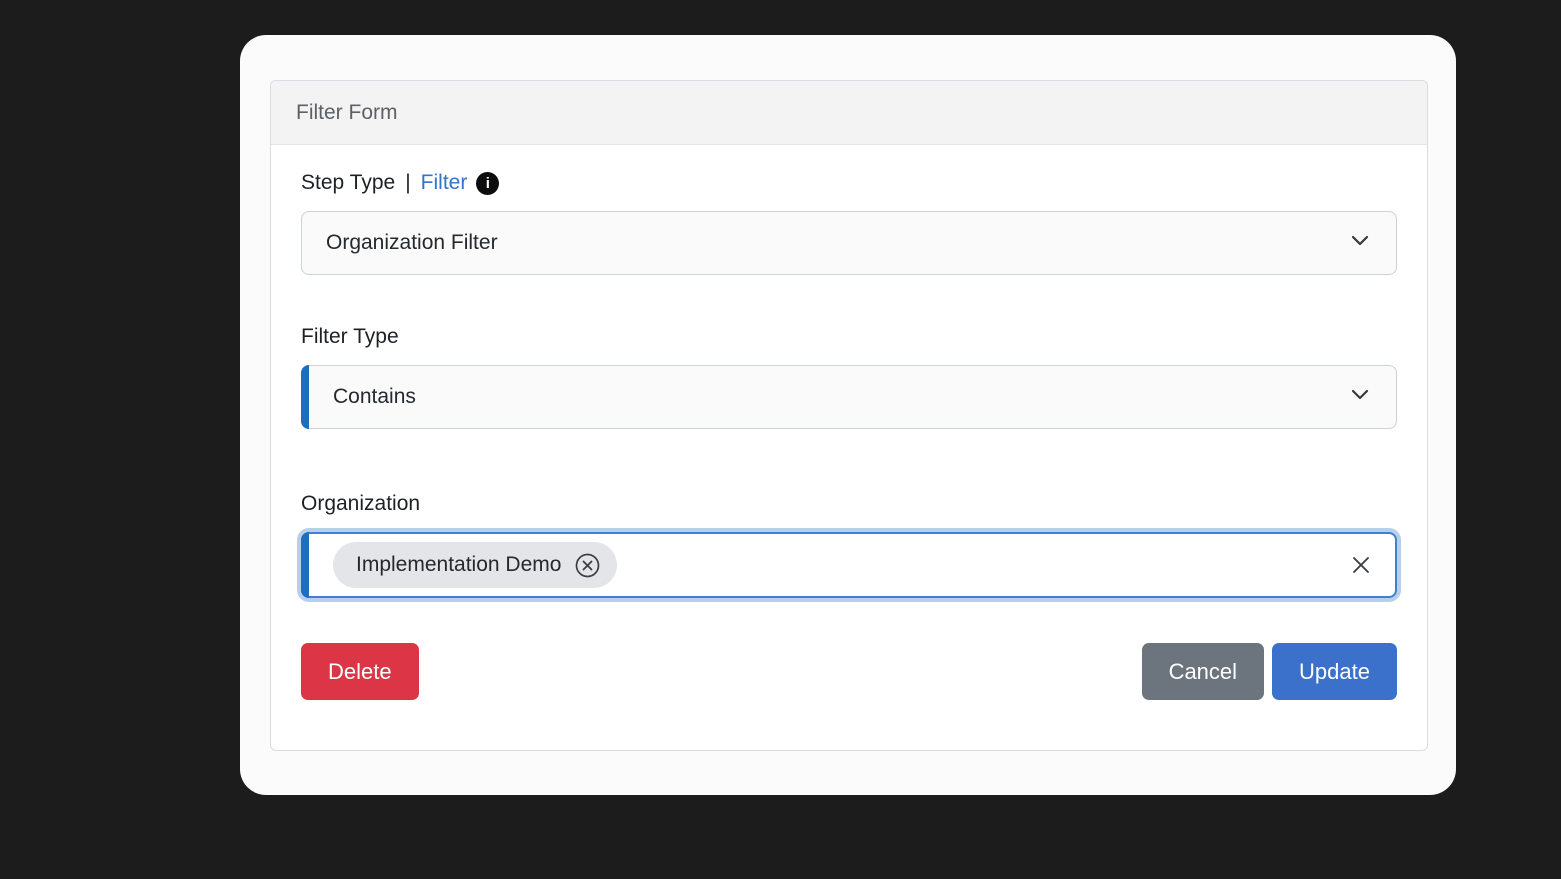  I want to click on organization-label: Organization, so click(361, 503).